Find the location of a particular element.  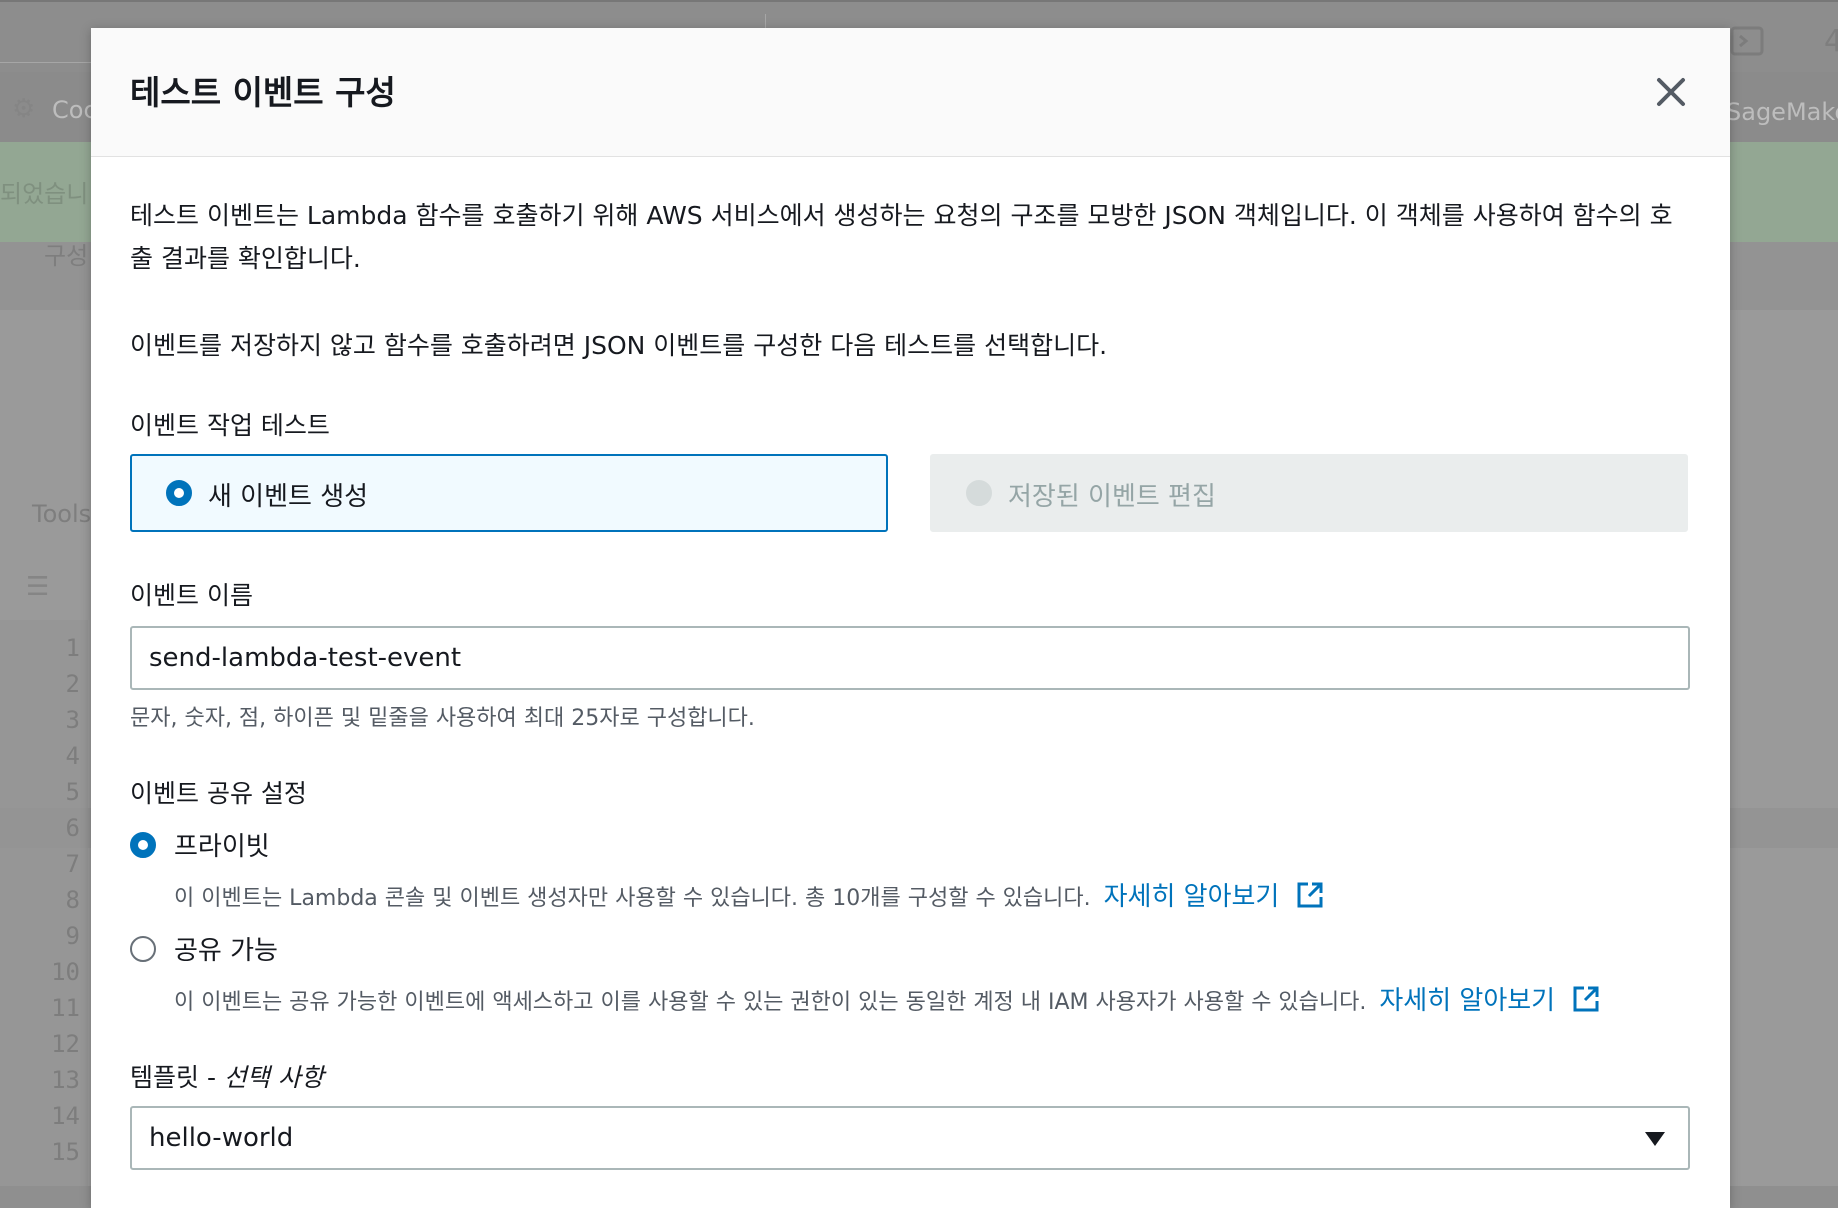

line-number: 14 is located at coordinates (65, 1116).